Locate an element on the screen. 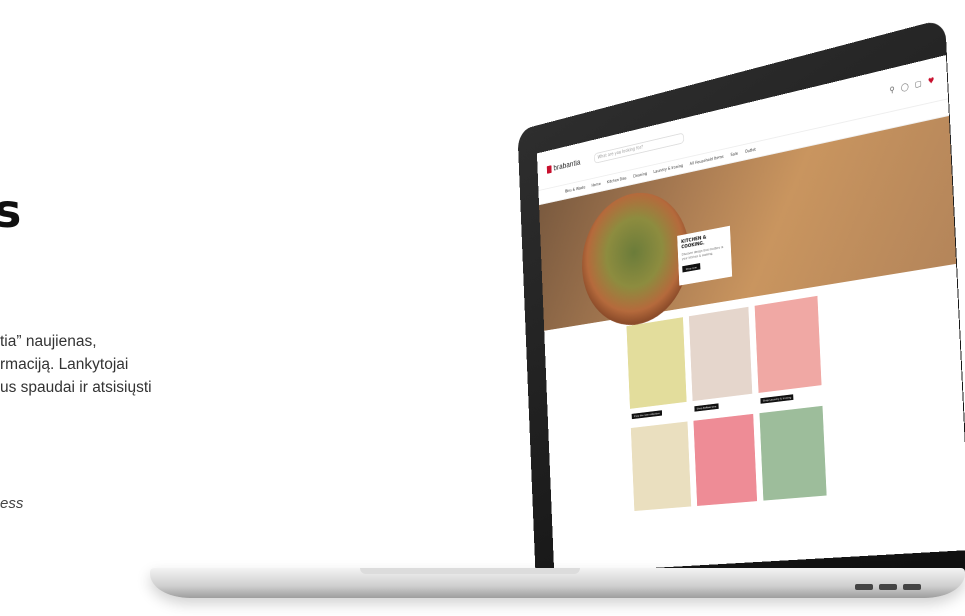 This screenshot has width=965, height=616. nav-item: Kitchen Bins is located at coordinates (617, 180).